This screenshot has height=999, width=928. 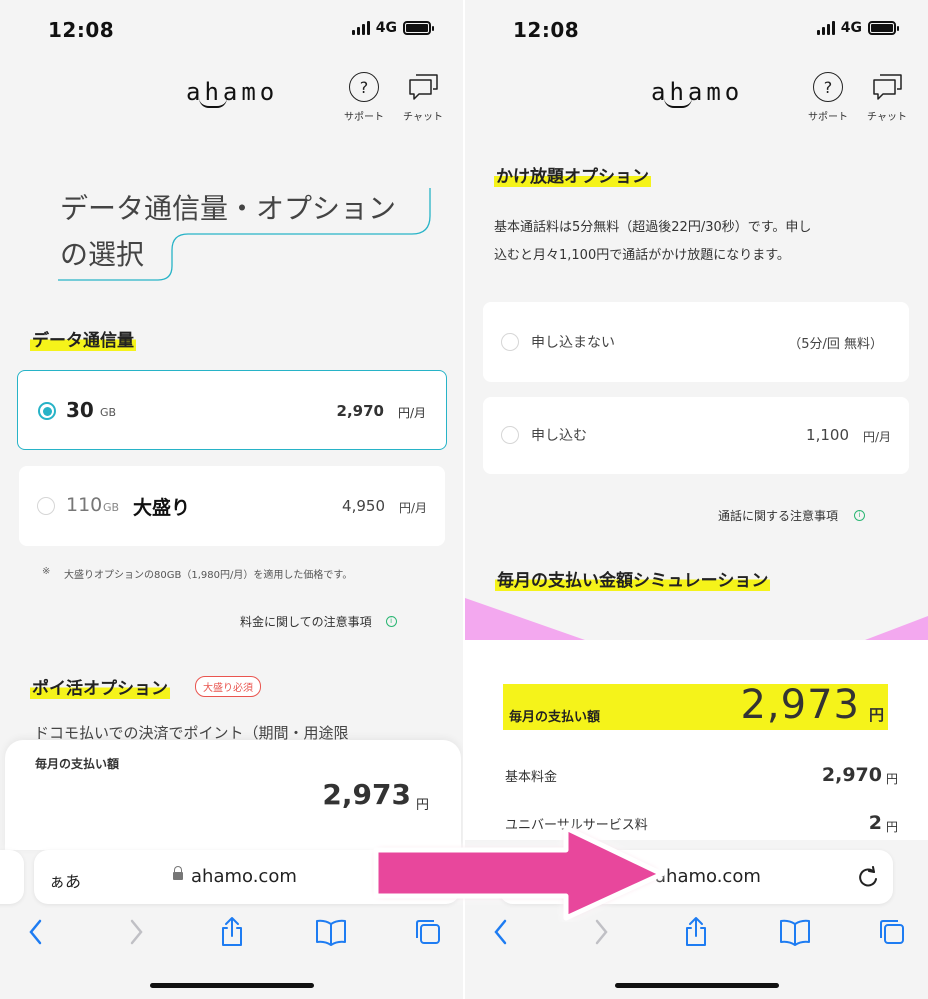 I want to click on plan-radio-selected, so click(x=47, y=411).